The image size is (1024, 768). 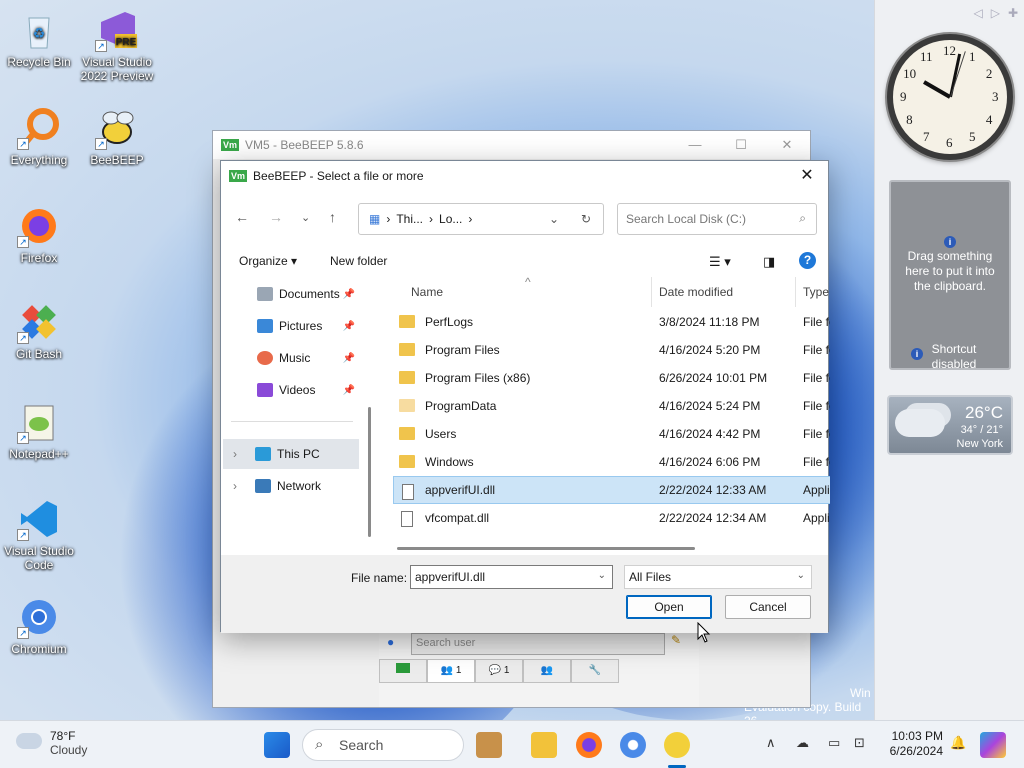 What do you see at coordinates (554, 219) in the screenshot?
I see `address-dropdown-icon: ⌄` at bounding box center [554, 219].